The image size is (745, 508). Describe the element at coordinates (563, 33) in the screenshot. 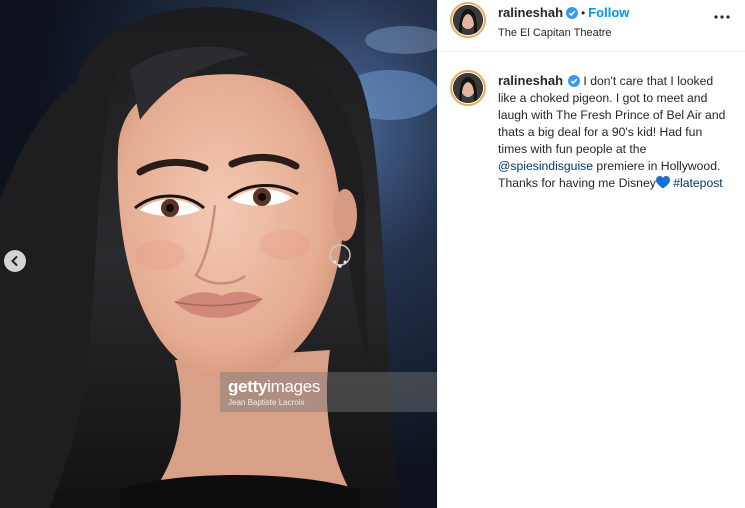

I see `location-link: The El Capitan Theatre` at that location.